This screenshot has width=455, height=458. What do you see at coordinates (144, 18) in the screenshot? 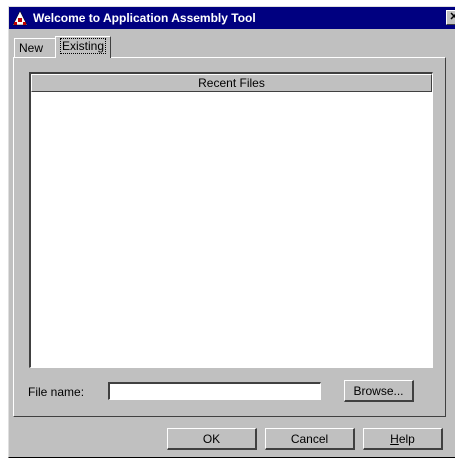
I see `window-title: Welcome to Application Assembly Tool` at bounding box center [144, 18].